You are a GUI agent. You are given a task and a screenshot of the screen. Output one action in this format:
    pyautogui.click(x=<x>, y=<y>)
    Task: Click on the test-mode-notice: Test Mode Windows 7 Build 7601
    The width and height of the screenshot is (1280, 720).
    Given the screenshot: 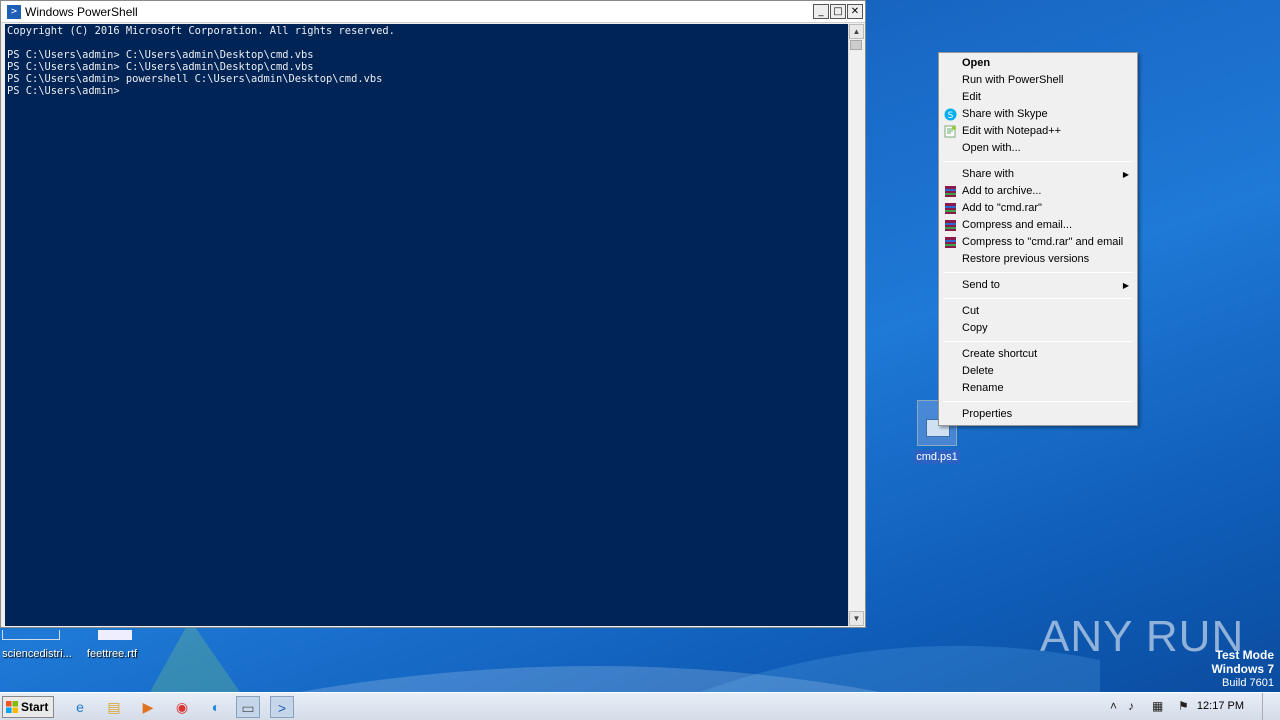 What is the action you would take?
    pyautogui.click(x=1242, y=669)
    